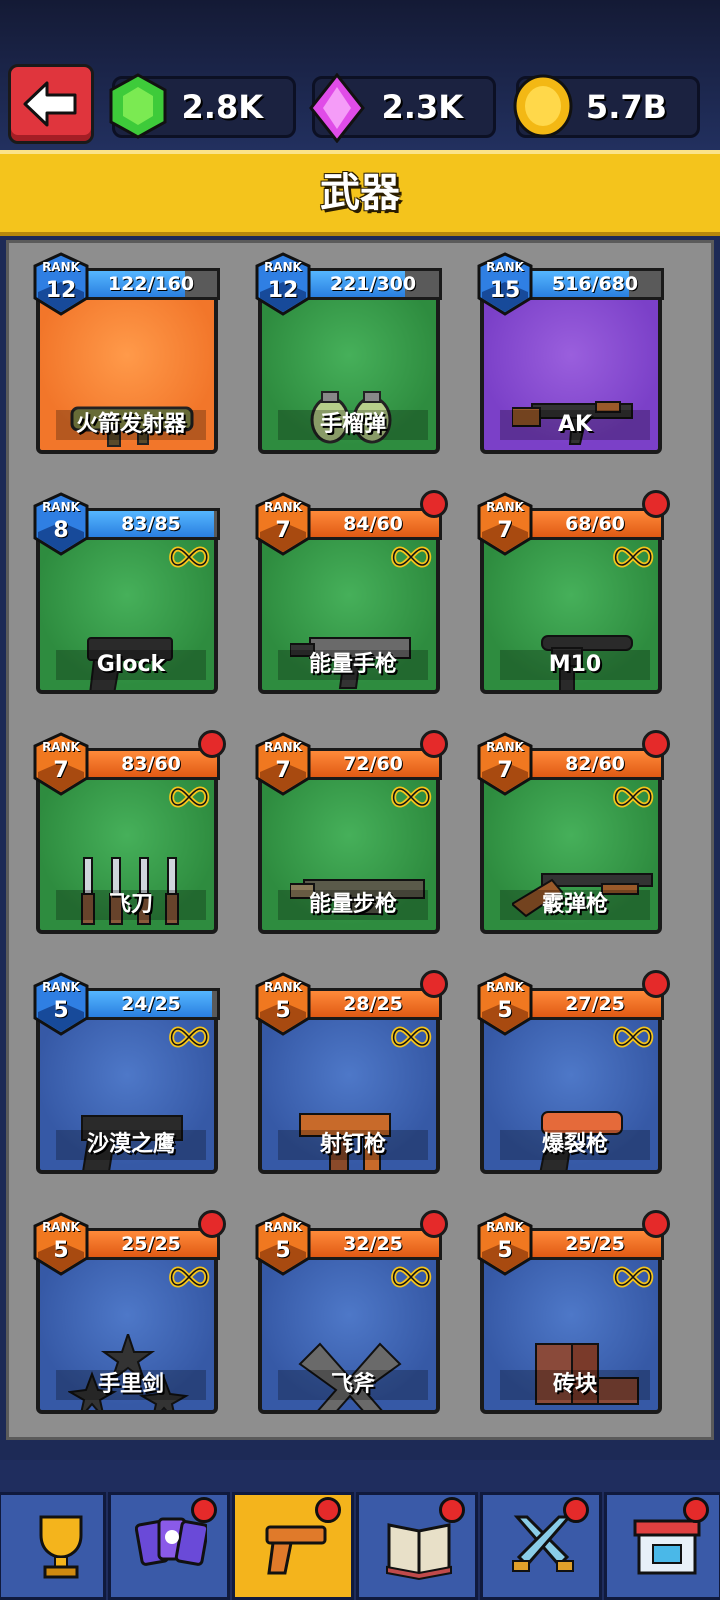 The height and width of the screenshot is (1600, 720). What do you see at coordinates (129, 1314) in the screenshot?
I see `weapon-card: 手里剑 25/25 RANK 5` at bounding box center [129, 1314].